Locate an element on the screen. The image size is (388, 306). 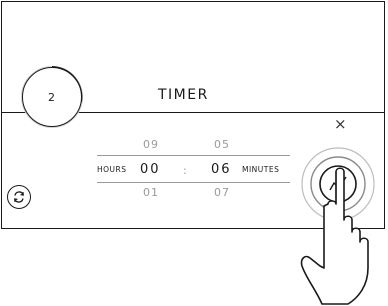
step-indicator: 2 is located at coordinates (52, 97).